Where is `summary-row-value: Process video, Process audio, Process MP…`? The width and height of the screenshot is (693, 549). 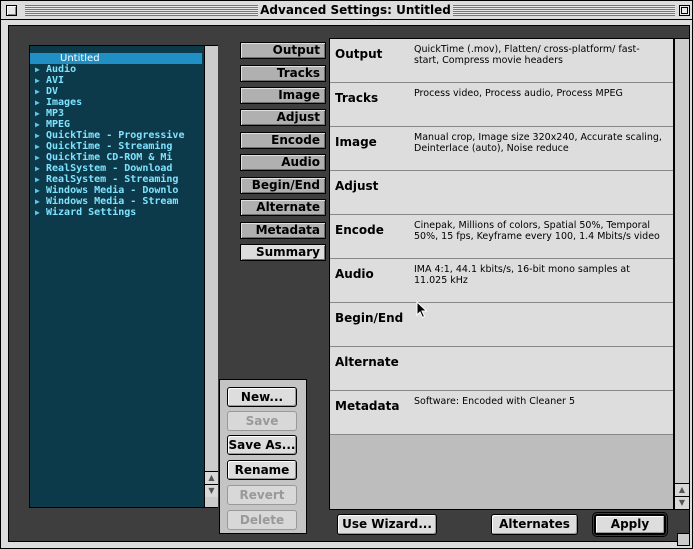 summary-row-value: Process video, Process audio, Process MP… is located at coordinates (518, 93).